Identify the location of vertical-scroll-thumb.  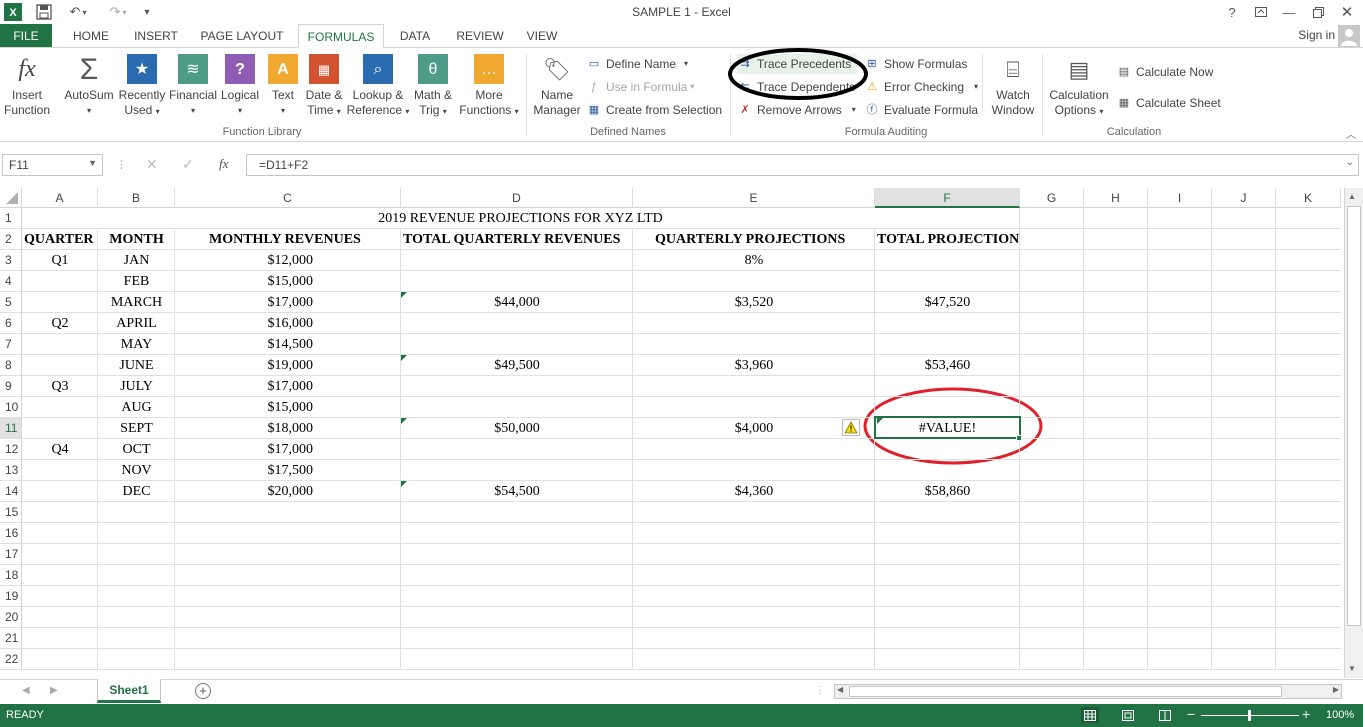
(1354, 416).